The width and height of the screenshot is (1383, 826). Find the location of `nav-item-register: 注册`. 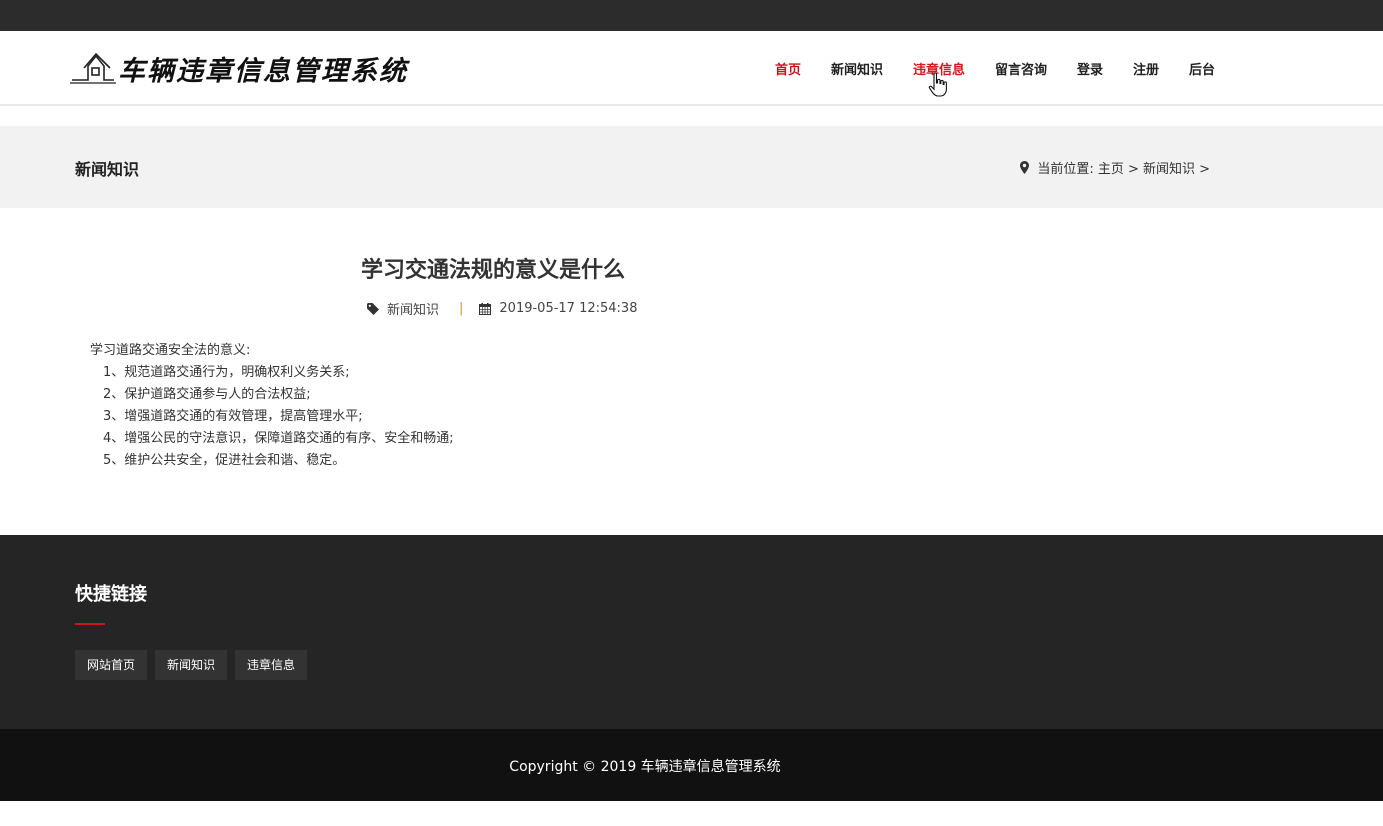

nav-item-register: 注册 is located at coordinates (1146, 68).